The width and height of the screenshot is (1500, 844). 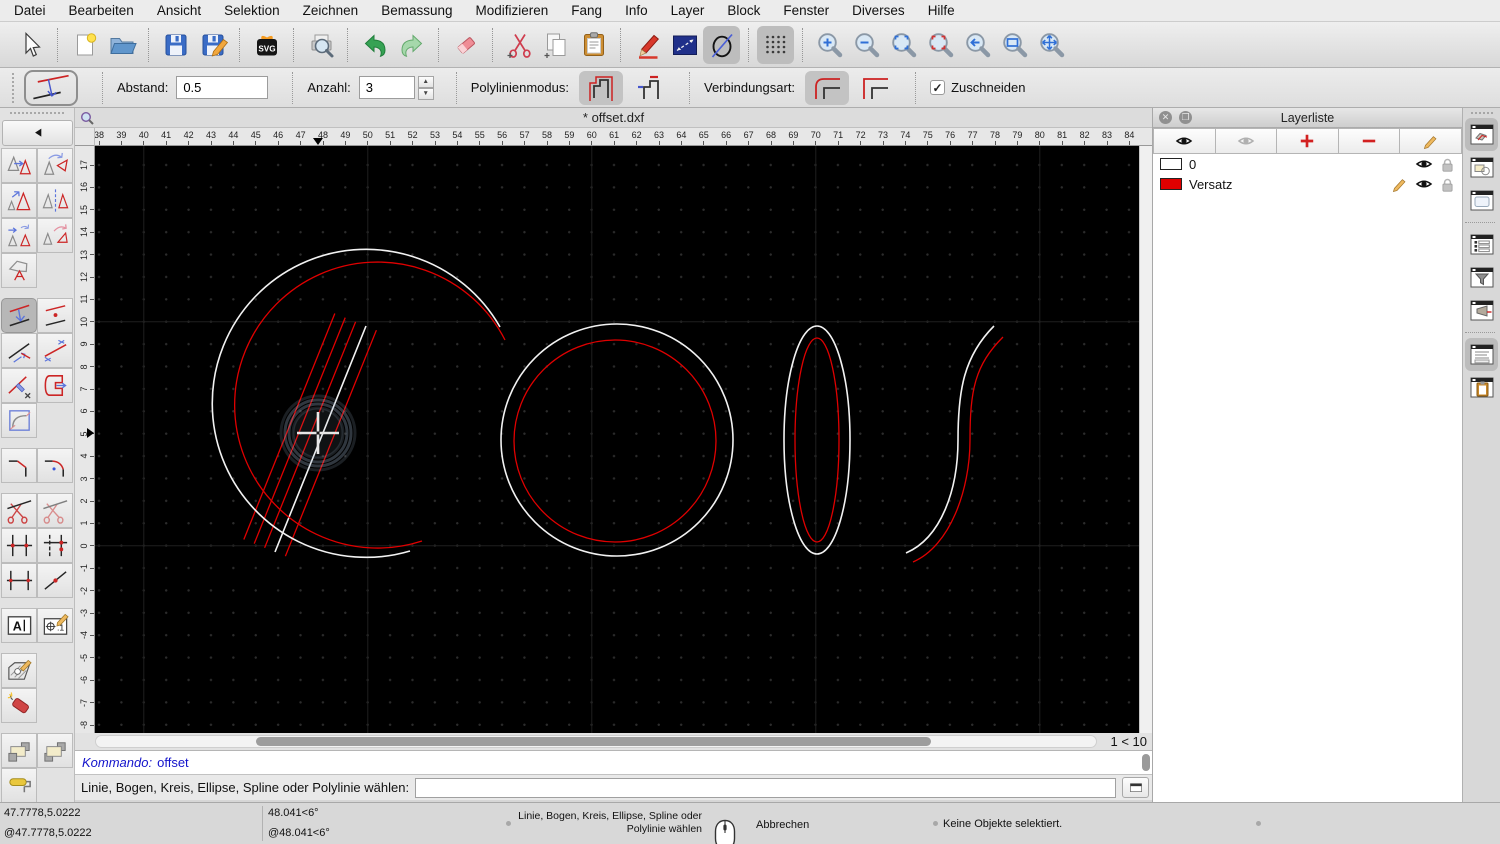 What do you see at coordinates (55, 200) in the screenshot?
I see `mirror-tool-button` at bounding box center [55, 200].